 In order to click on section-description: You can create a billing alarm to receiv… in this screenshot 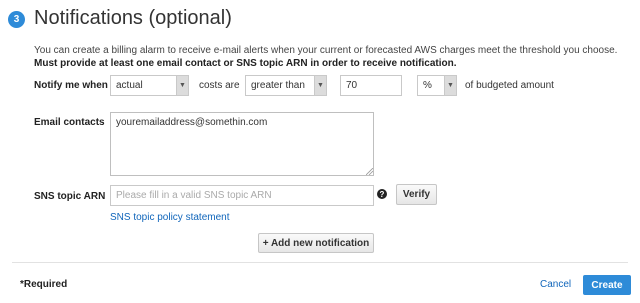, I will do `click(334, 57)`.